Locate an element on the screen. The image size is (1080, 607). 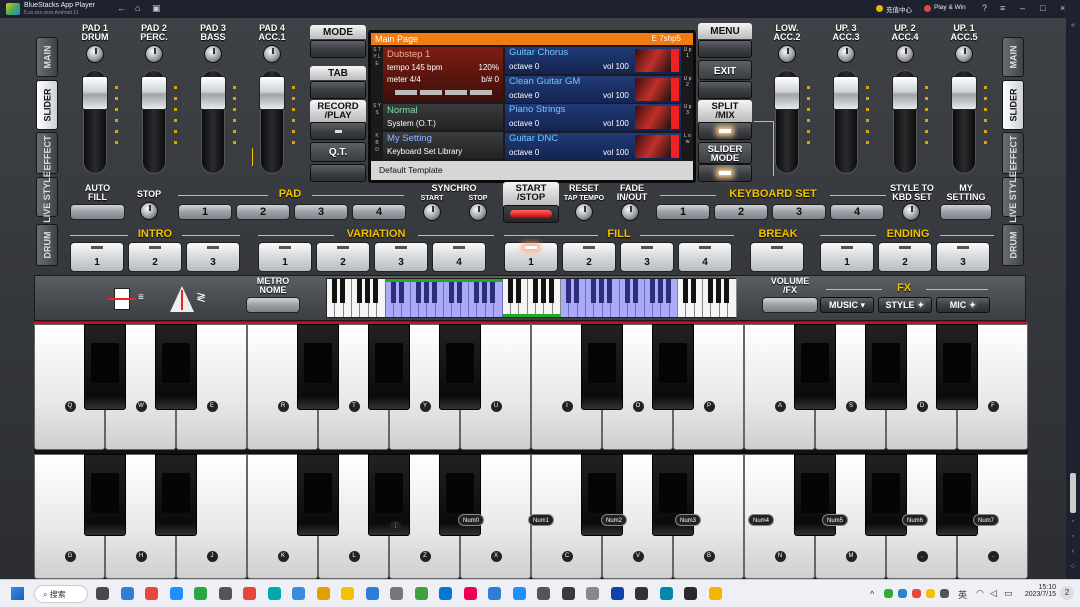
metronome-button is located at coordinates (273, 305).